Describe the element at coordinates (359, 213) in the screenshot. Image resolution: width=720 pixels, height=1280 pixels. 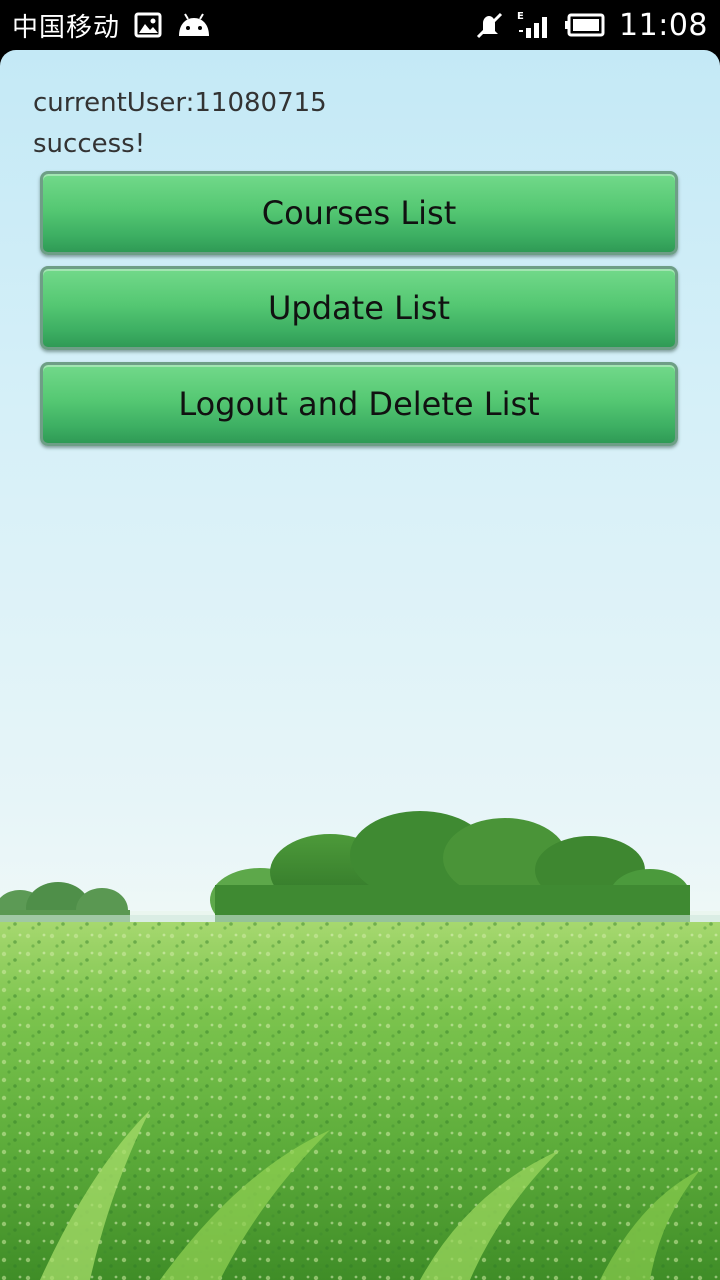
I see `courses-list-button: Courses List` at that location.